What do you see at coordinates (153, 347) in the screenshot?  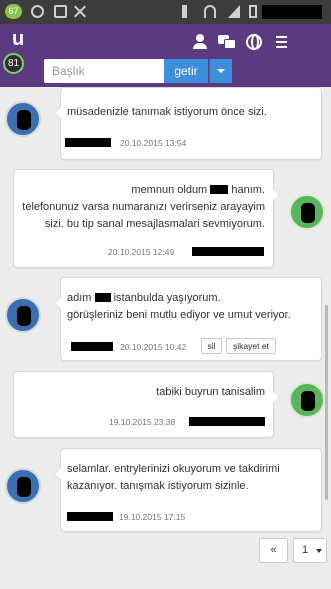 I see `message-date: 20.10.2015 10:42` at bounding box center [153, 347].